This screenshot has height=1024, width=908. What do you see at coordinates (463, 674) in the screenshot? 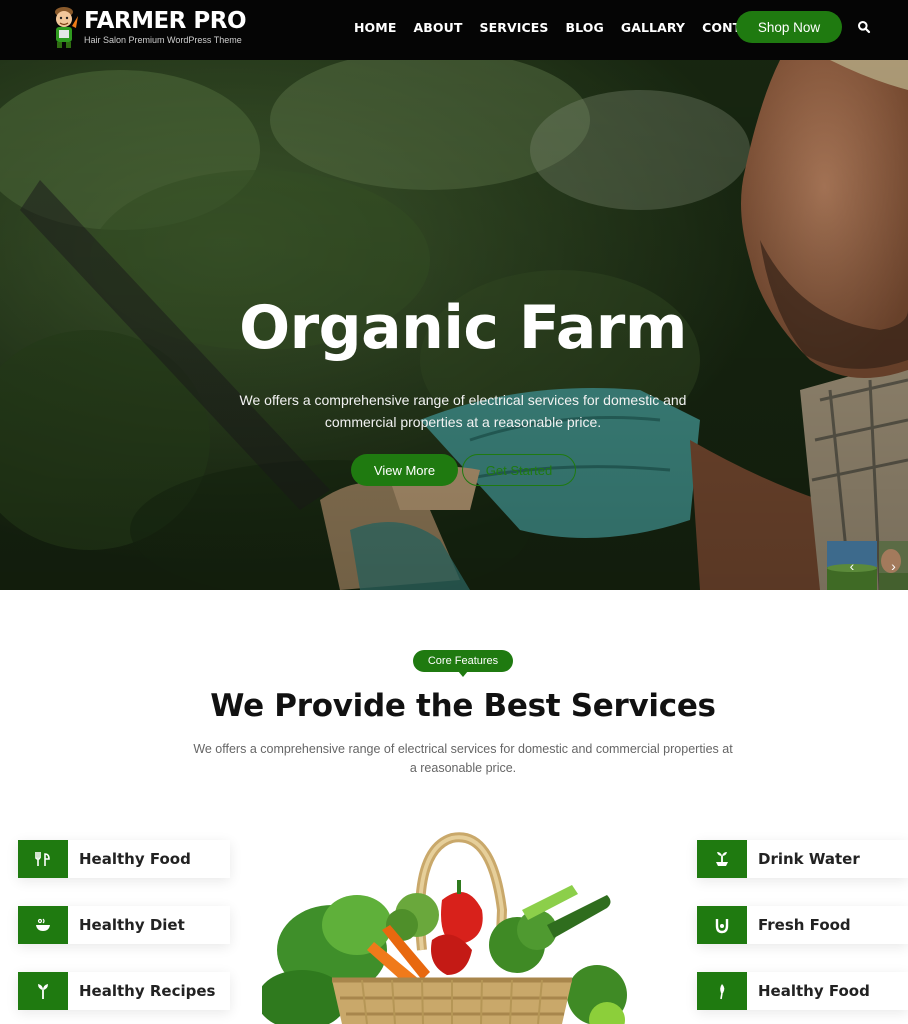
I see `badge-pointer` at bounding box center [463, 674].